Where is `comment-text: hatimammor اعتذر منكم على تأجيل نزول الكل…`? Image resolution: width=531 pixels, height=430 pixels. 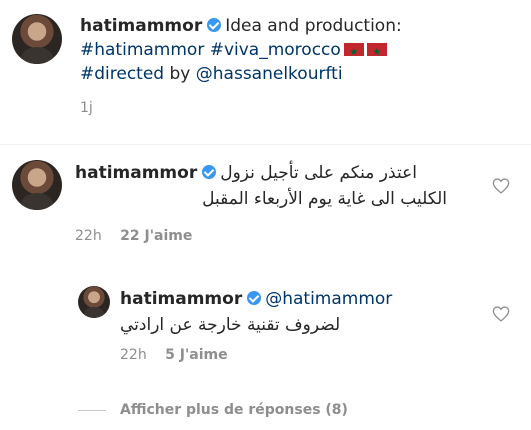
comment-text: hatimammor اعتذر منكم على تأجيل نزول الكل… is located at coordinates (270, 186).